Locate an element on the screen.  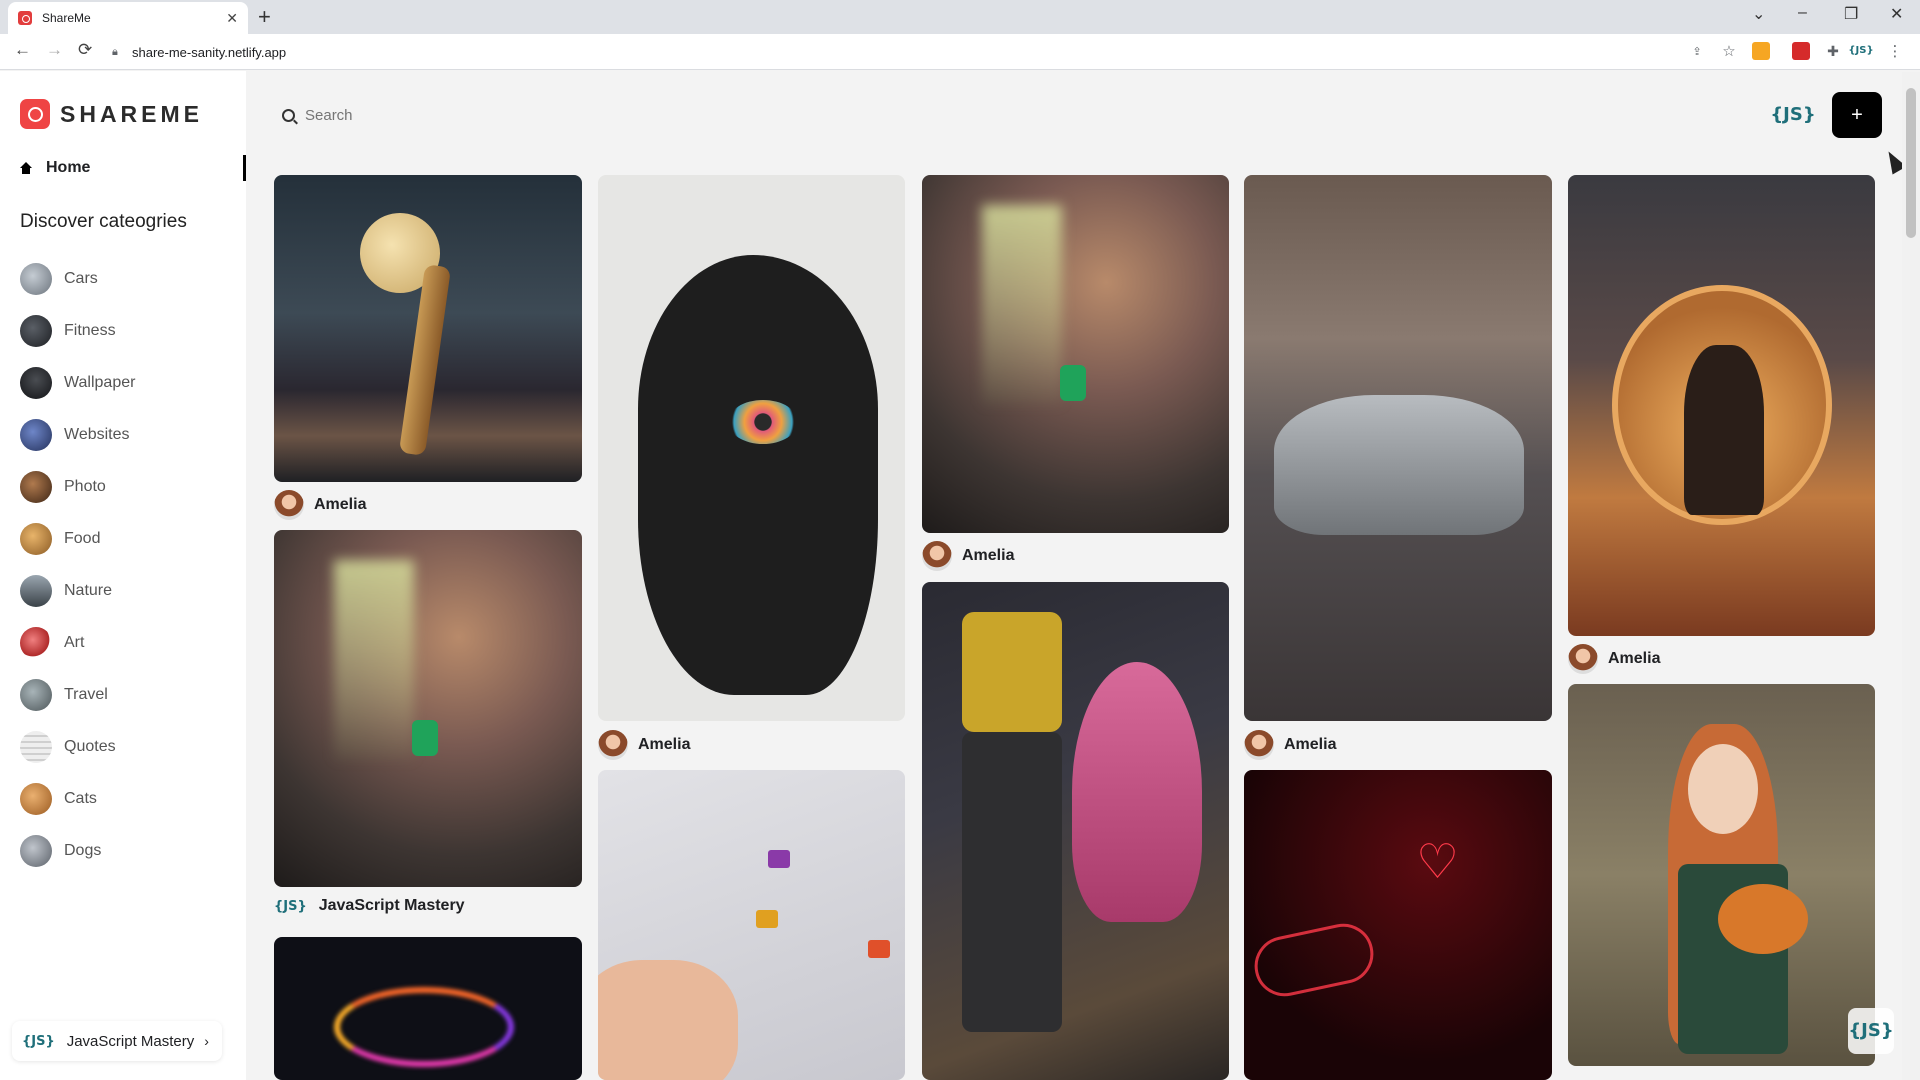
metamask-extension-icon is located at coordinates (1761, 51).